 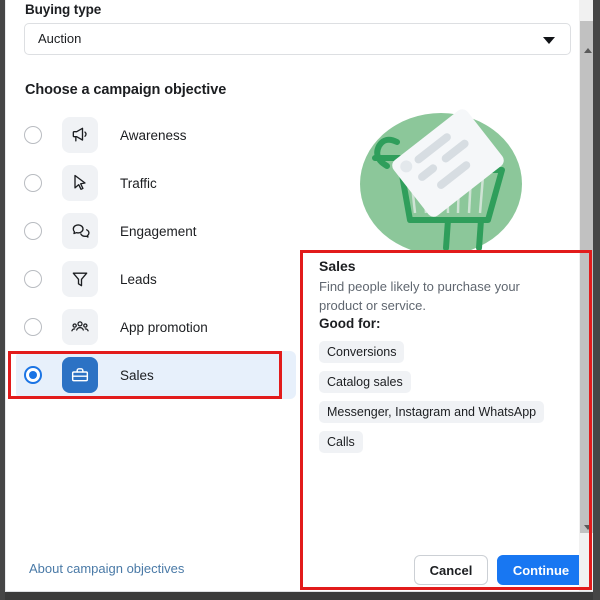 I want to click on info-panel-title: Sales, so click(x=337, y=266).